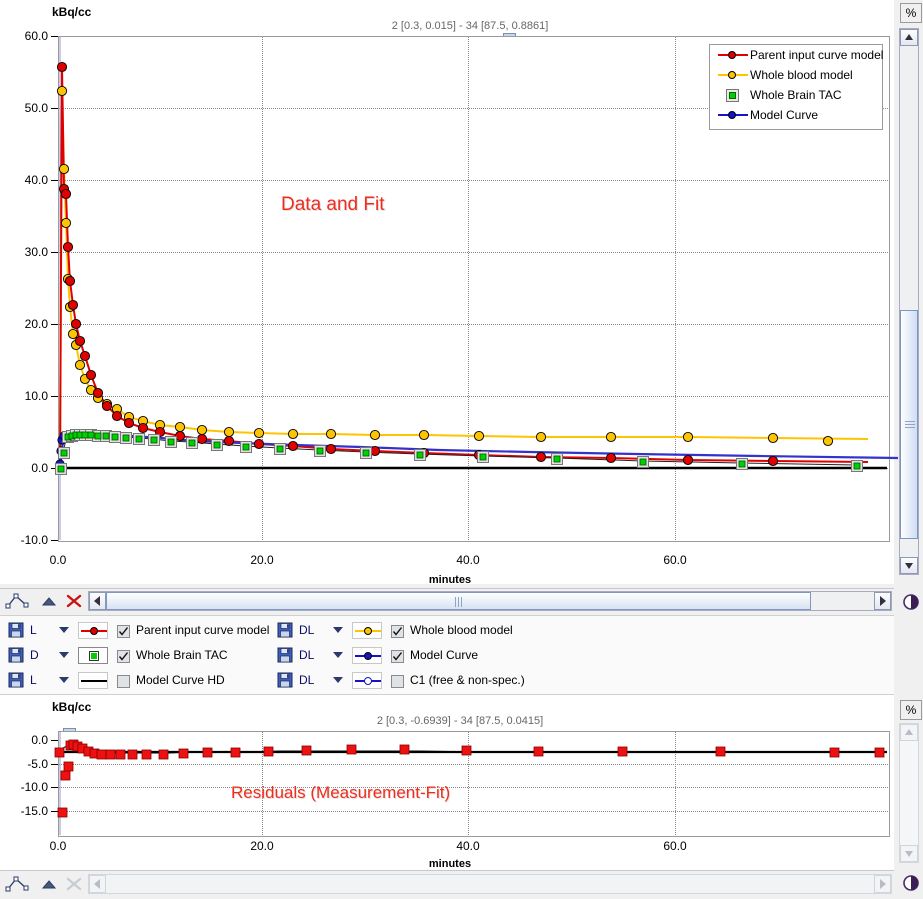  Describe the element at coordinates (911, 710) in the screenshot. I see `residual-plot-percent-button: %` at that location.